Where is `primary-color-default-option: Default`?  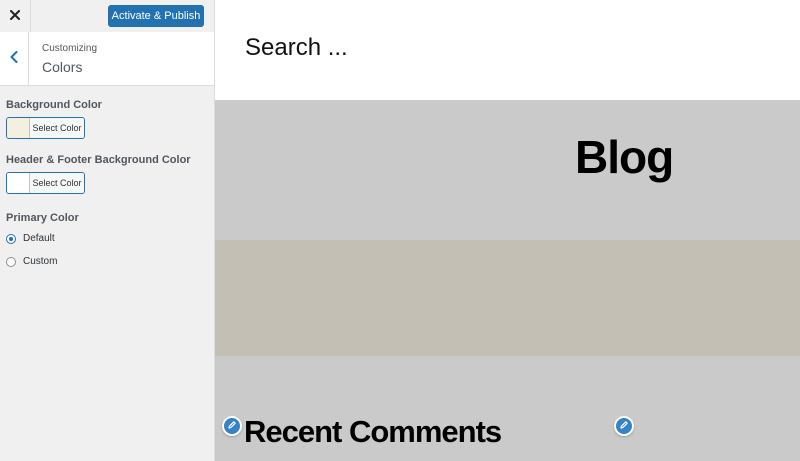 primary-color-default-option: Default is located at coordinates (30, 238).